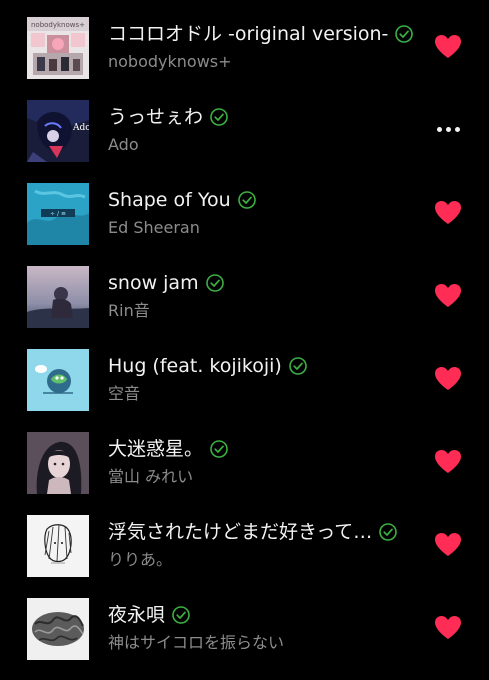 This screenshot has width=489, height=680. What do you see at coordinates (170, 62) in the screenshot?
I see `track-artist: nobodyknows+` at bounding box center [170, 62].